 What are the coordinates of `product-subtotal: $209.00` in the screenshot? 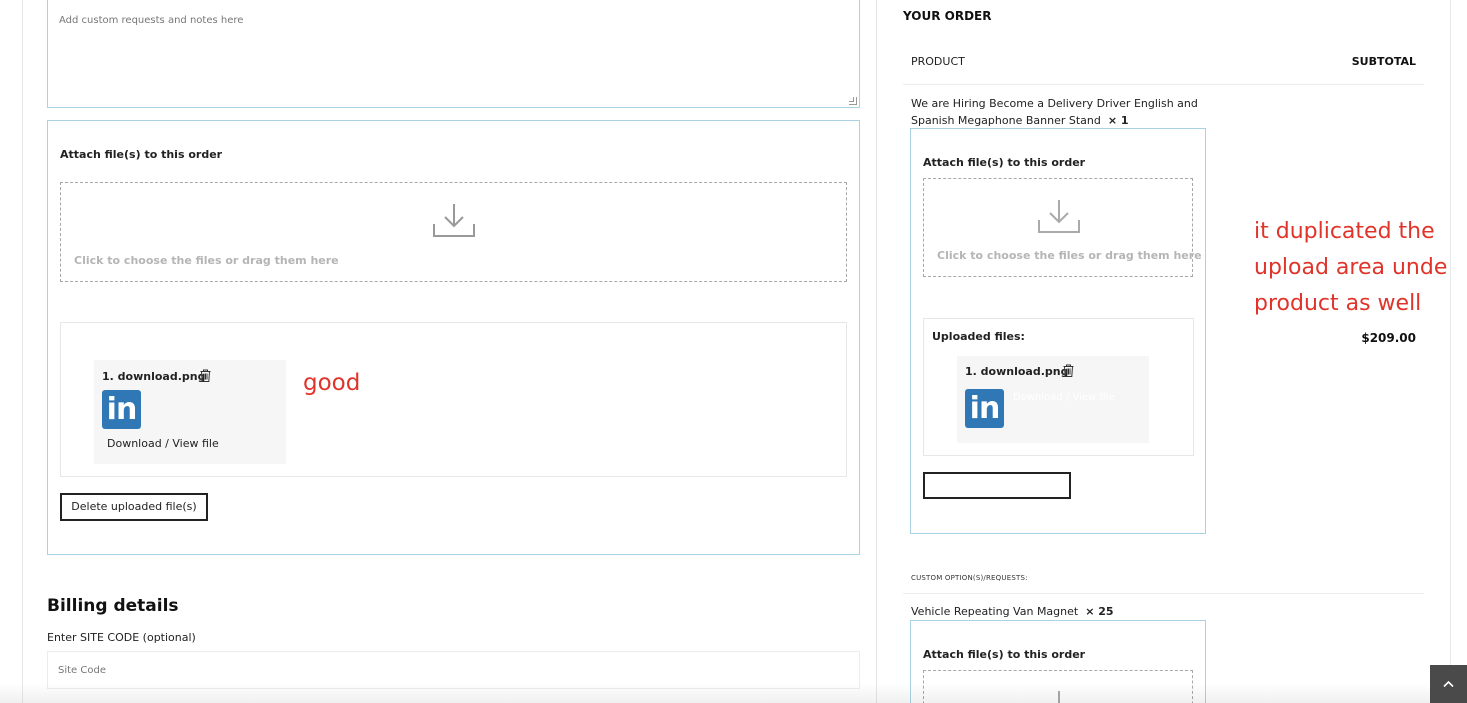 It's located at (1388, 338).